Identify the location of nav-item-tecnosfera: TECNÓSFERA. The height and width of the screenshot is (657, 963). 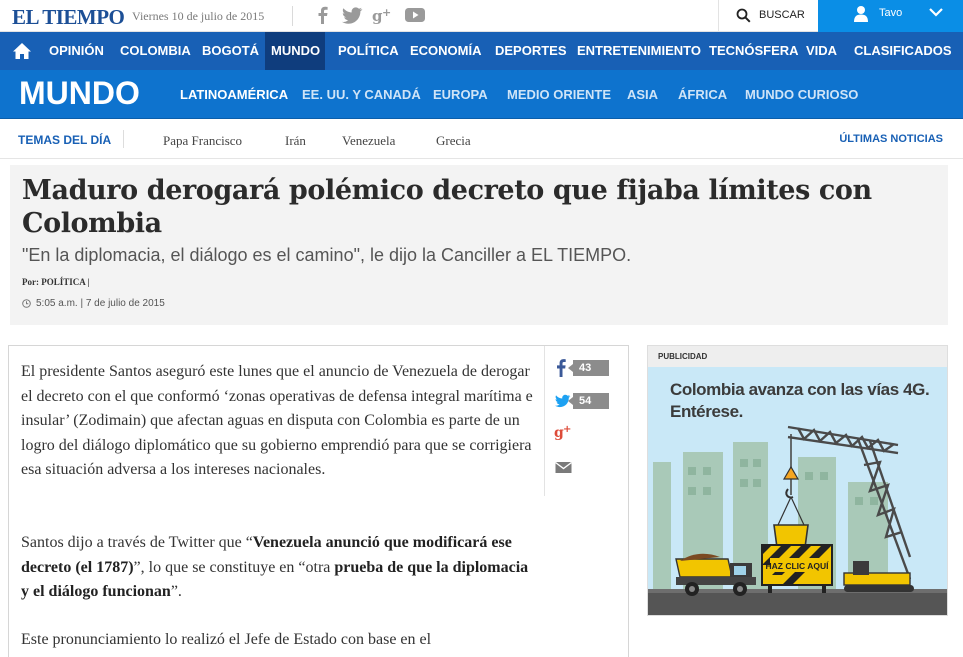
(754, 51).